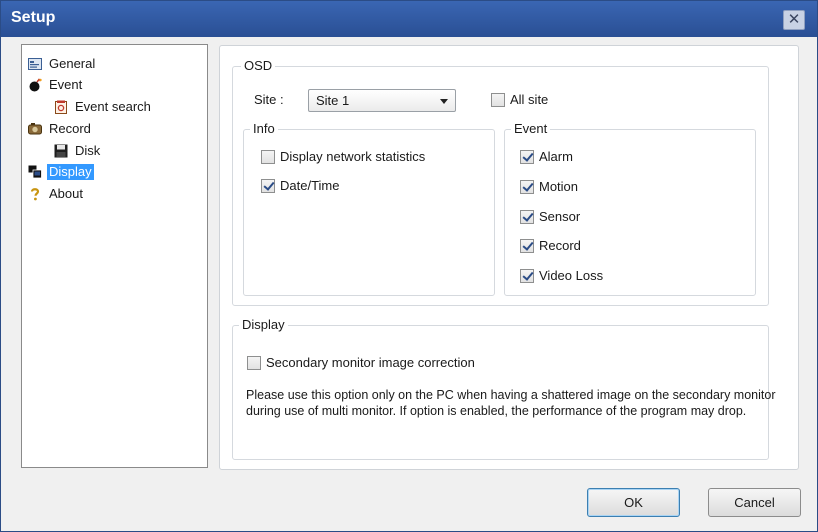  I want to click on tree-label-general: General, so click(72, 63).